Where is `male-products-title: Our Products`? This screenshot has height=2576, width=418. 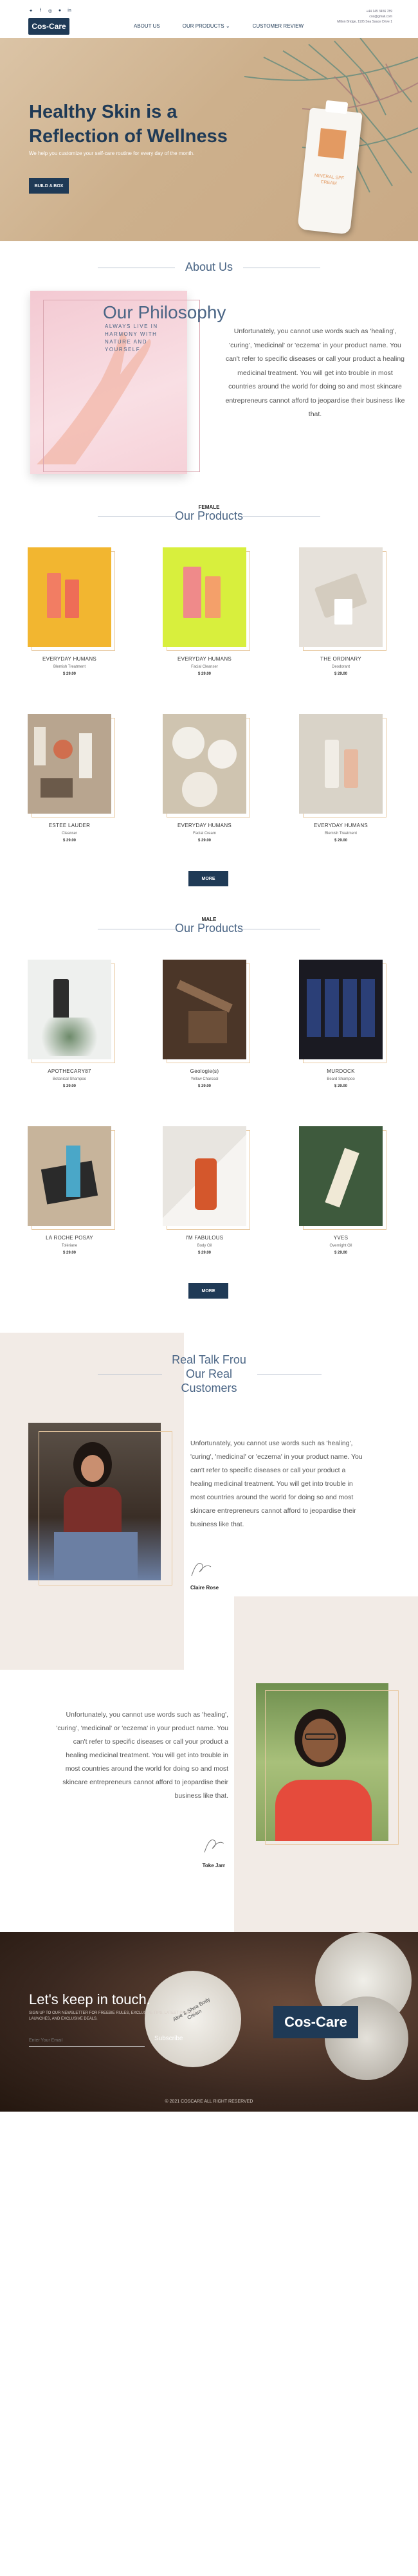 male-products-title: Our Products is located at coordinates (209, 928).